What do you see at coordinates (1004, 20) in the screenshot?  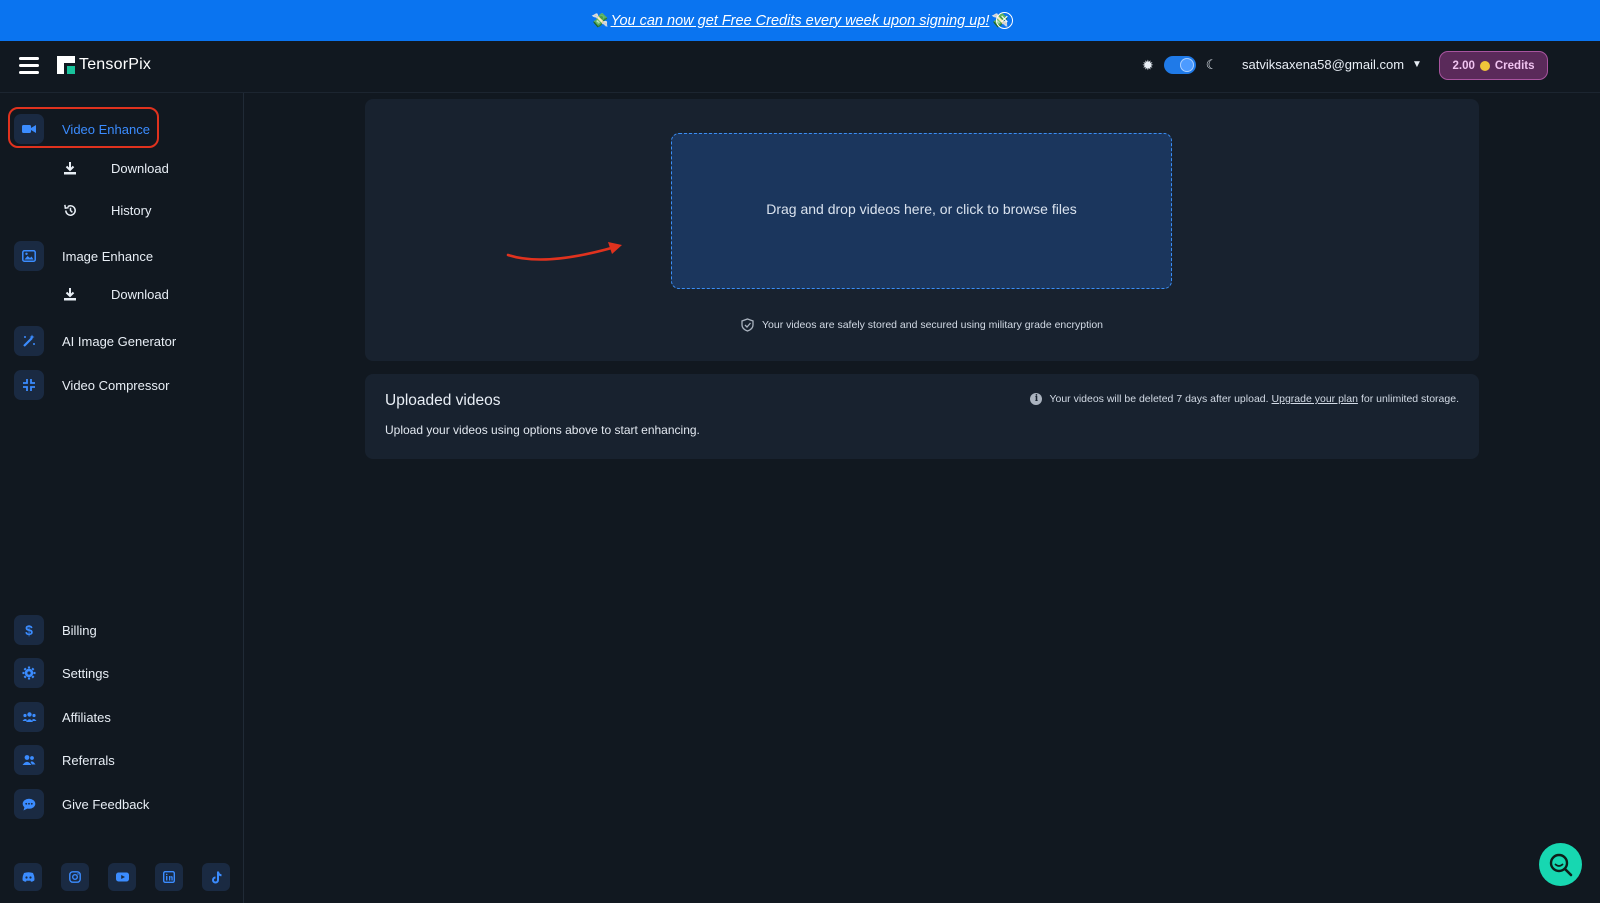 I see `close-banner-icon: ✕` at bounding box center [1004, 20].